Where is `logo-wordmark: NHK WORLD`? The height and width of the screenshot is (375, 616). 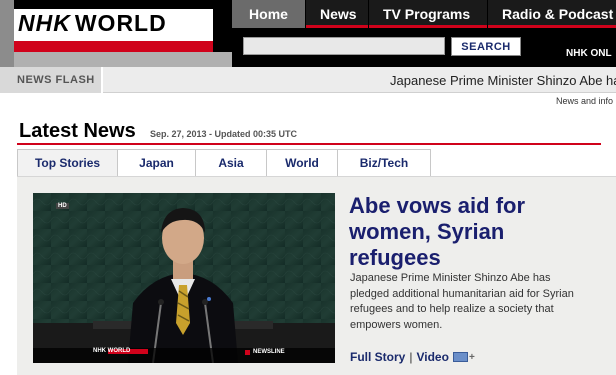
logo-wordmark: NHK WORLD is located at coordinates (92, 23).